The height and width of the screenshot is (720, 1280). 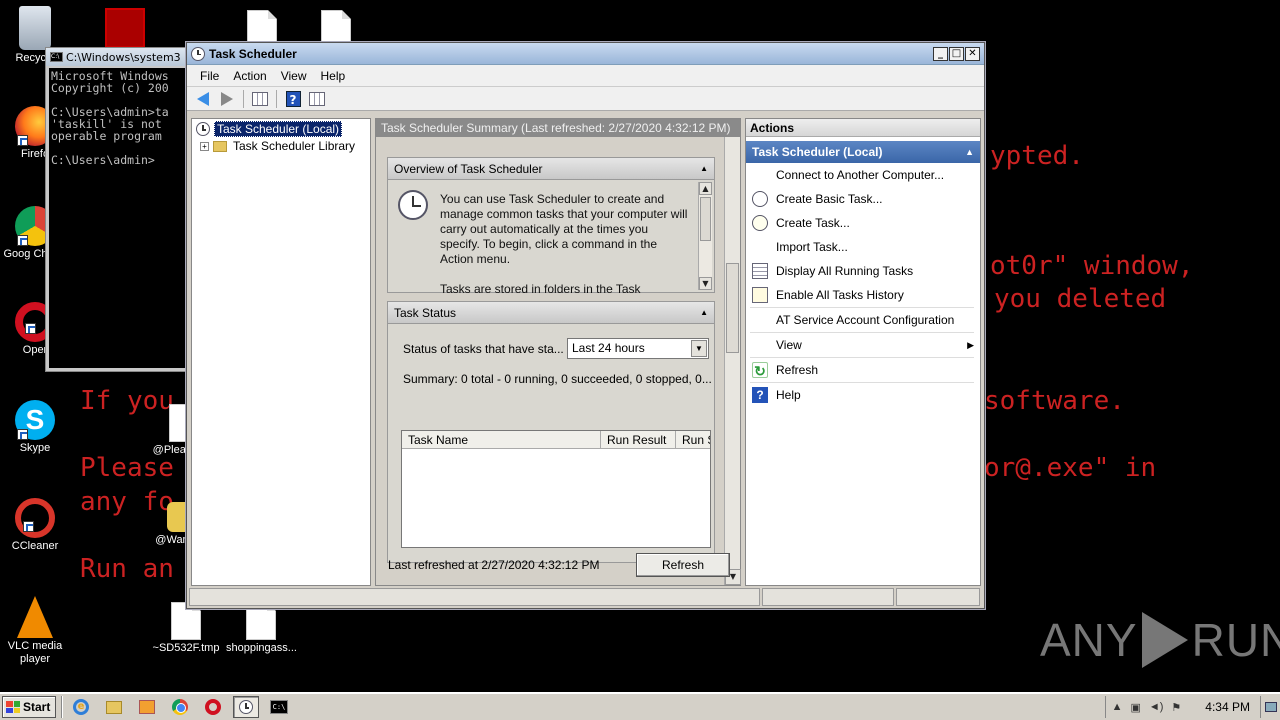 What do you see at coordinates (585, 54) in the screenshot?
I see `window-titlebar: Task Scheduler _ □ ✕` at bounding box center [585, 54].